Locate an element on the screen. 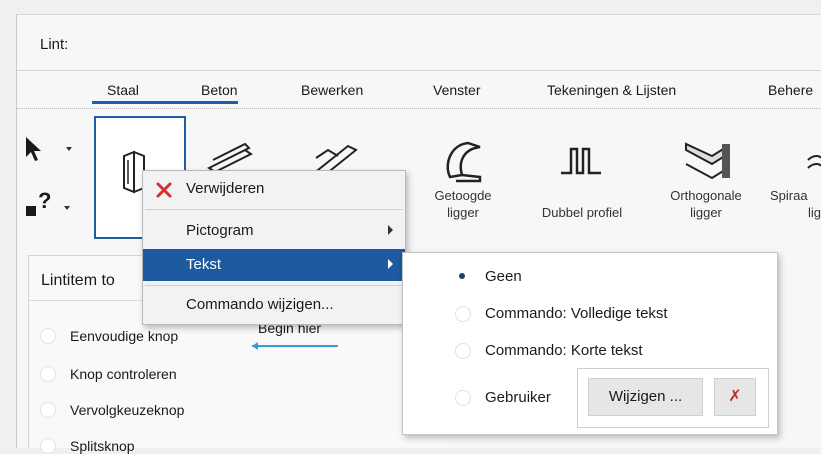  tab-tekeningen-lijsten: Tekeningen & Lijsten is located at coordinates (611, 90).